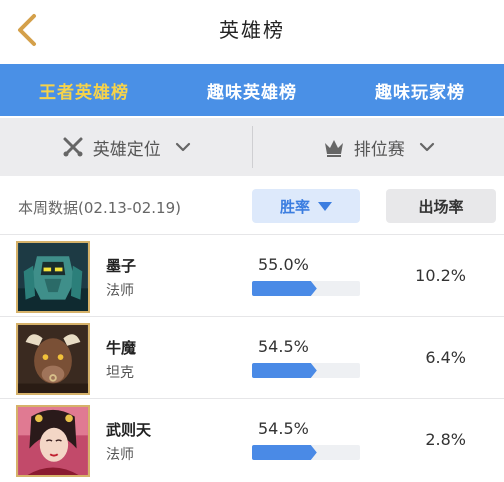 The height and width of the screenshot is (482, 504). Describe the element at coordinates (325, 206) in the screenshot. I see `sort-desc-triangle-icon` at that location.